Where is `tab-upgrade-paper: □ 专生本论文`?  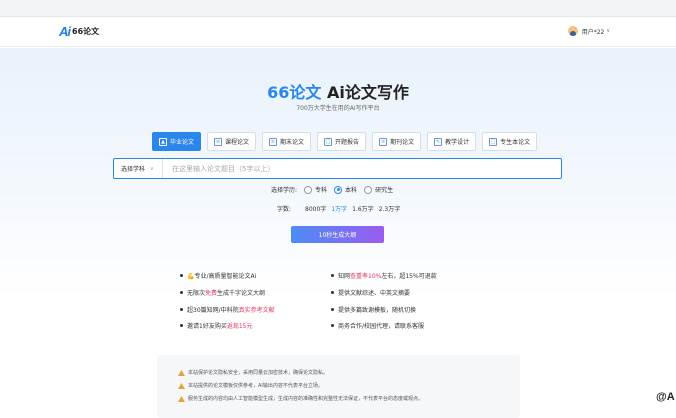 tab-upgrade-paper: □ 专生本论文 is located at coordinates (510, 141).